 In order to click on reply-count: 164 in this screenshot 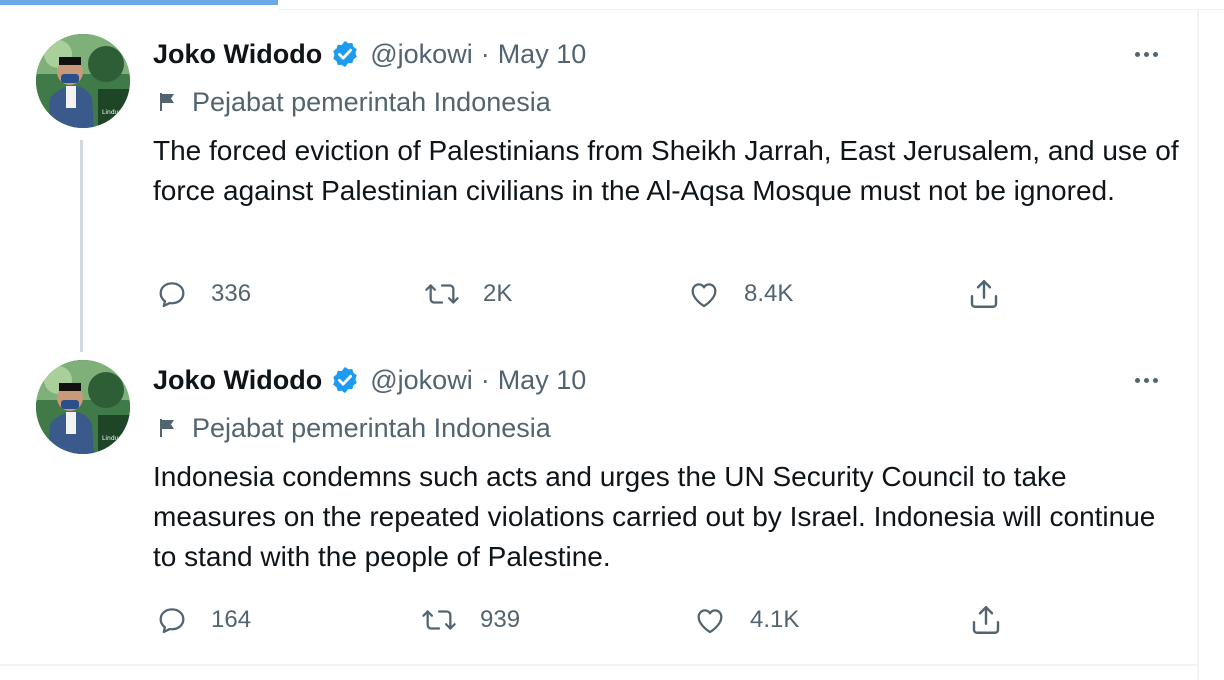, I will do `click(231, 619)`.